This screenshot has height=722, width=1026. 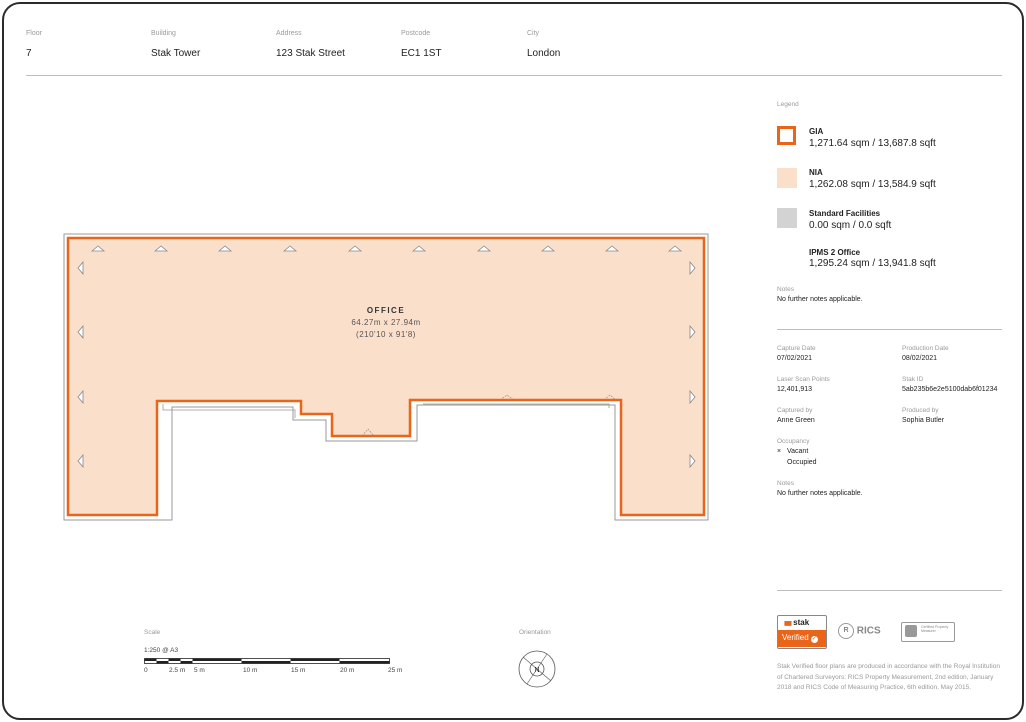 I want to click on stak-verified-badge: ▮▮▮ stak Verified ✓, so click(x=802, y=632).